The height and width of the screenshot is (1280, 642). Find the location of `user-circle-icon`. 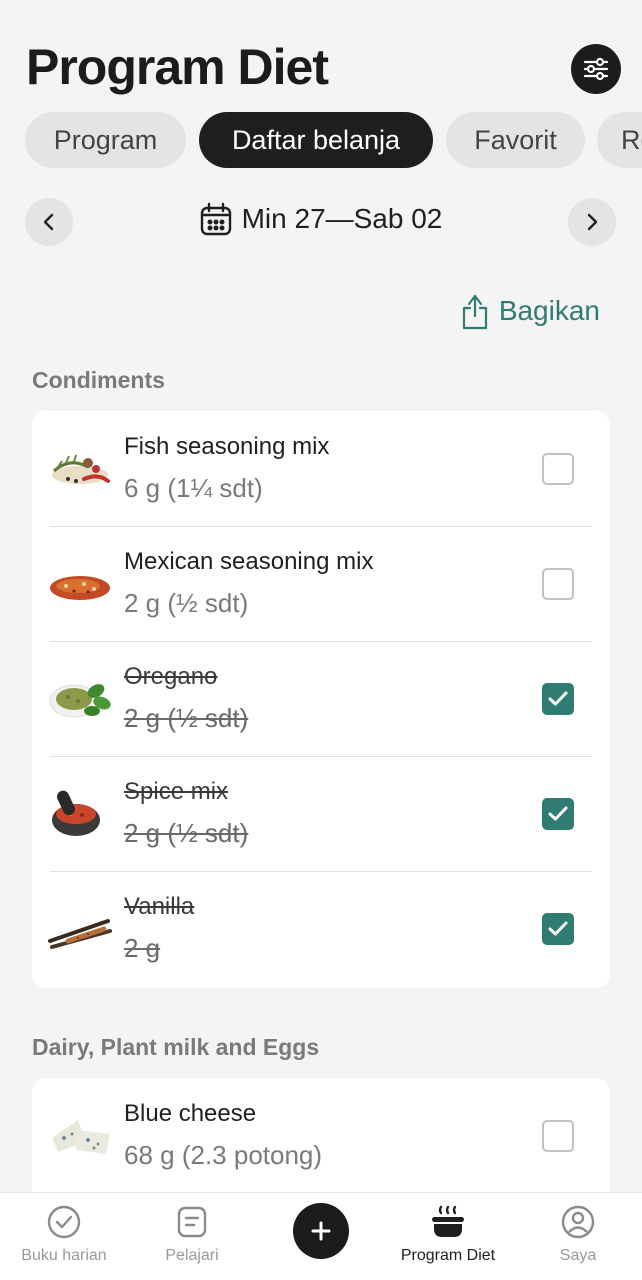

user-circle-icon is located at coordinates (578, 1222).